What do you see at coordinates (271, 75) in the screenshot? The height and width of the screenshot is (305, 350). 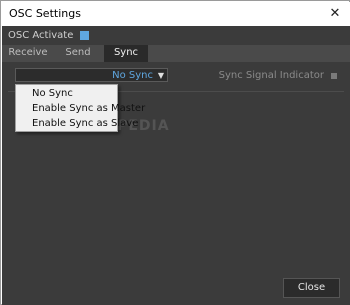 I see `sync-signal-indicator-label: Sync Signal Indicator` at bounding box center [271, 75].